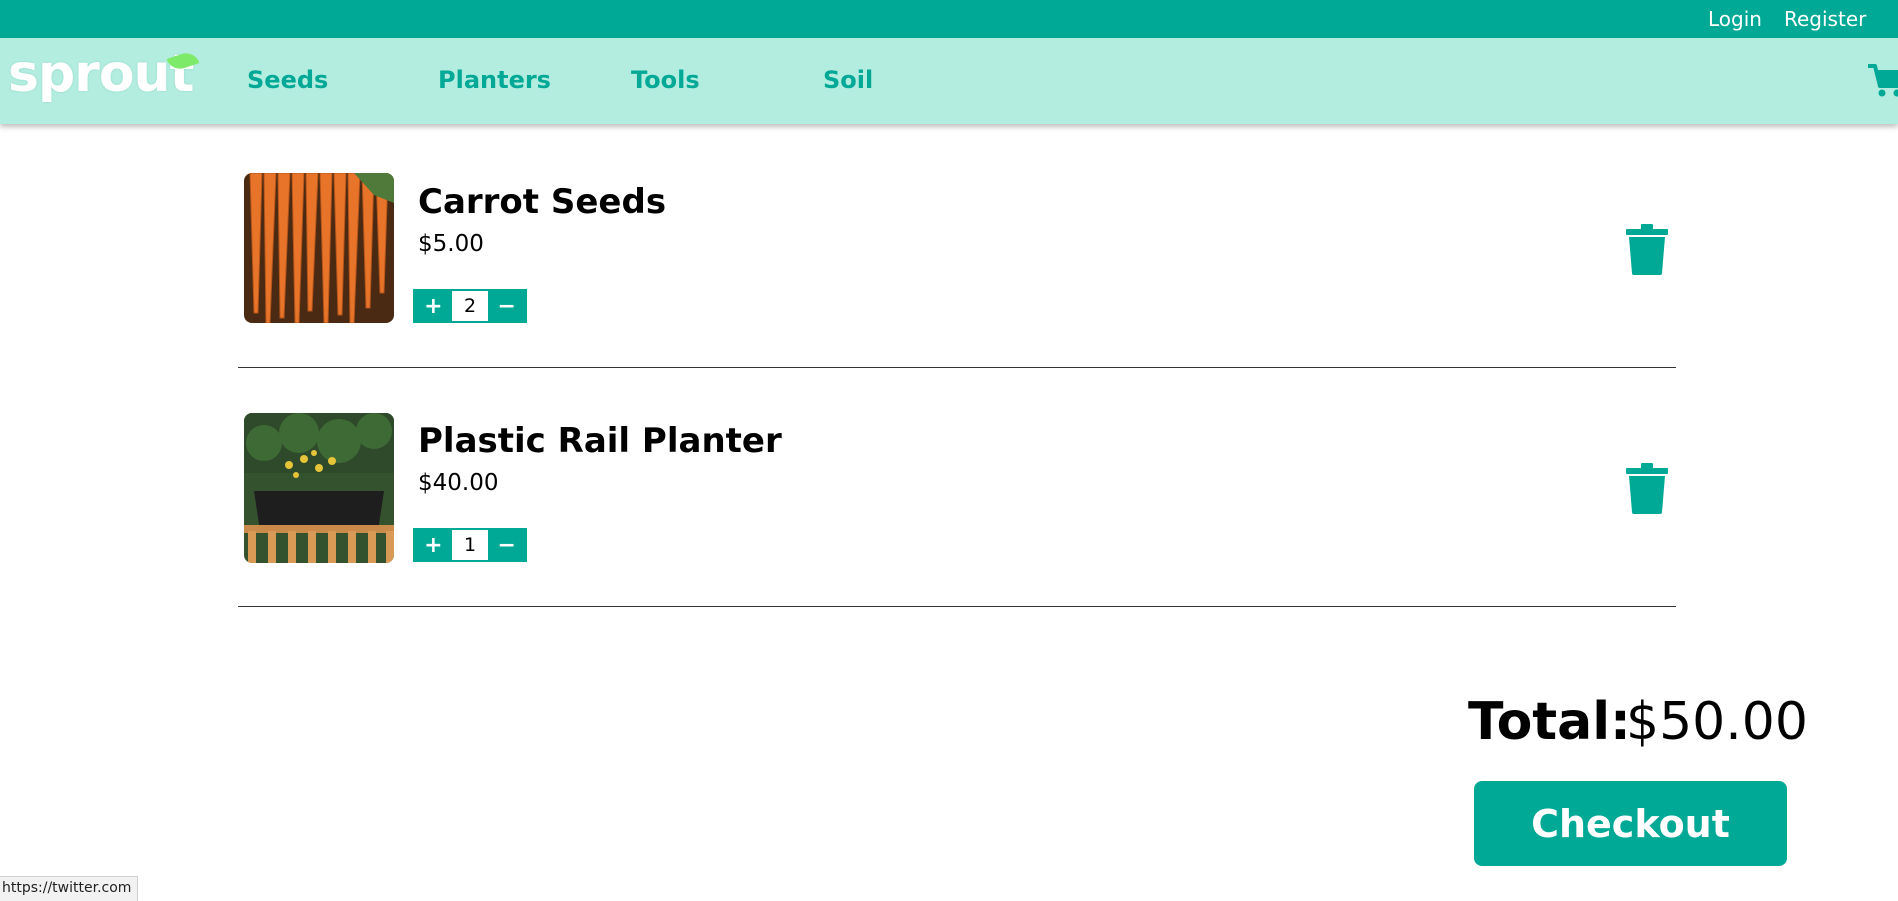 The height and width of the screenshot is (901, 1898). Describe the element at coordinates (1735, 19) in the screenshot. I see `login-link: Login` at that location.